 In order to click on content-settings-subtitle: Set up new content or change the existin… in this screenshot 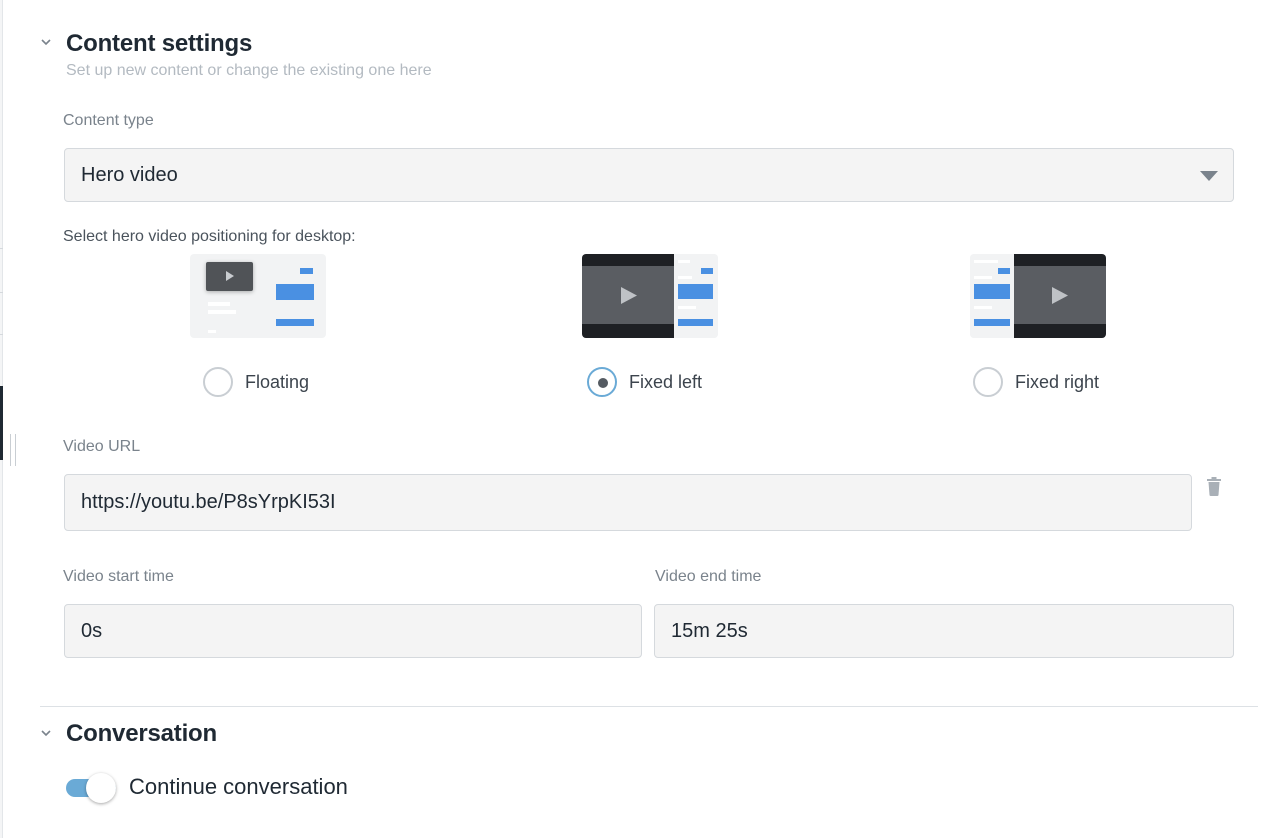, I will do `click(249, 70)`.